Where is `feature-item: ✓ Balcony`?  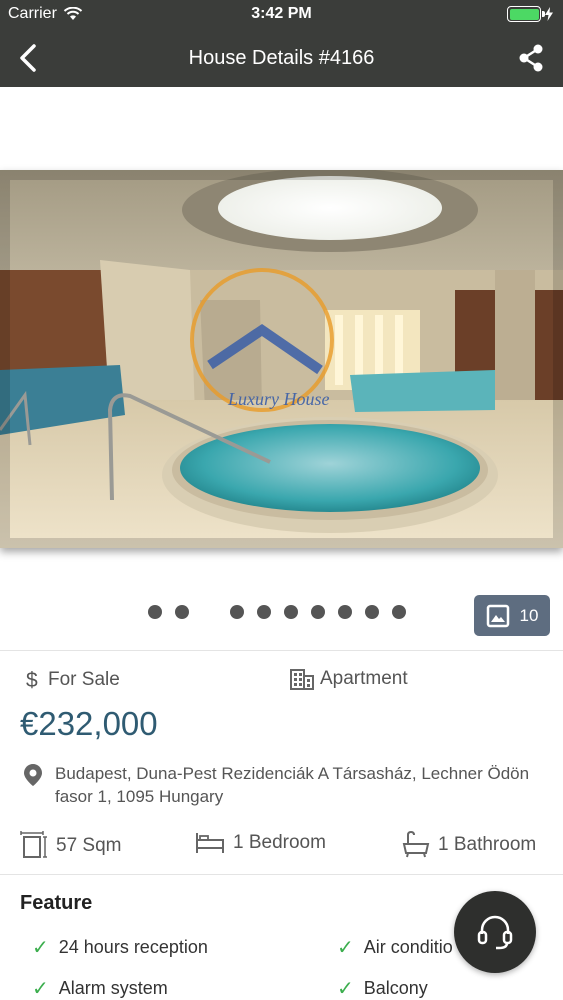 feature-item: ✓ Balcony is located at coordinates (382, 988).